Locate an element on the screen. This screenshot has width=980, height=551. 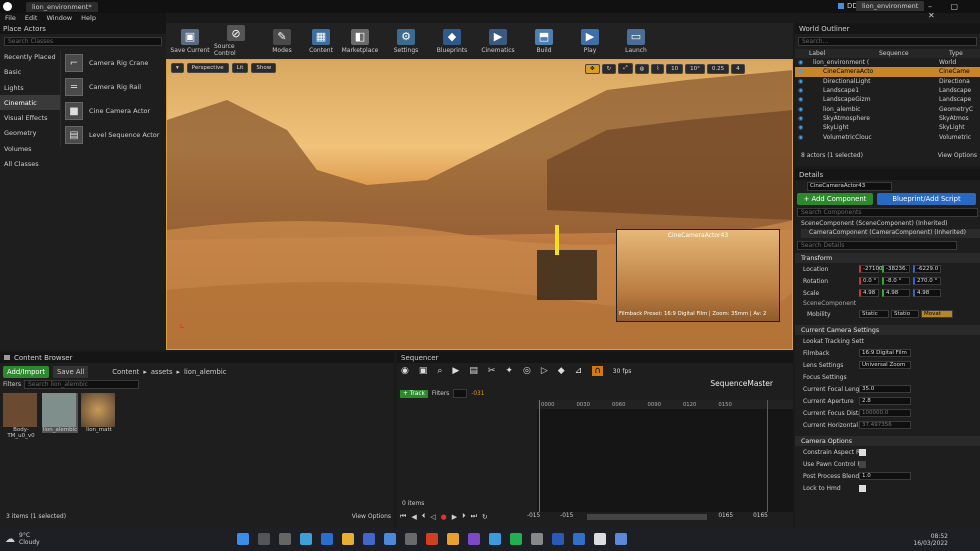
mobility-static: Static is located at coordinates (874, 314).